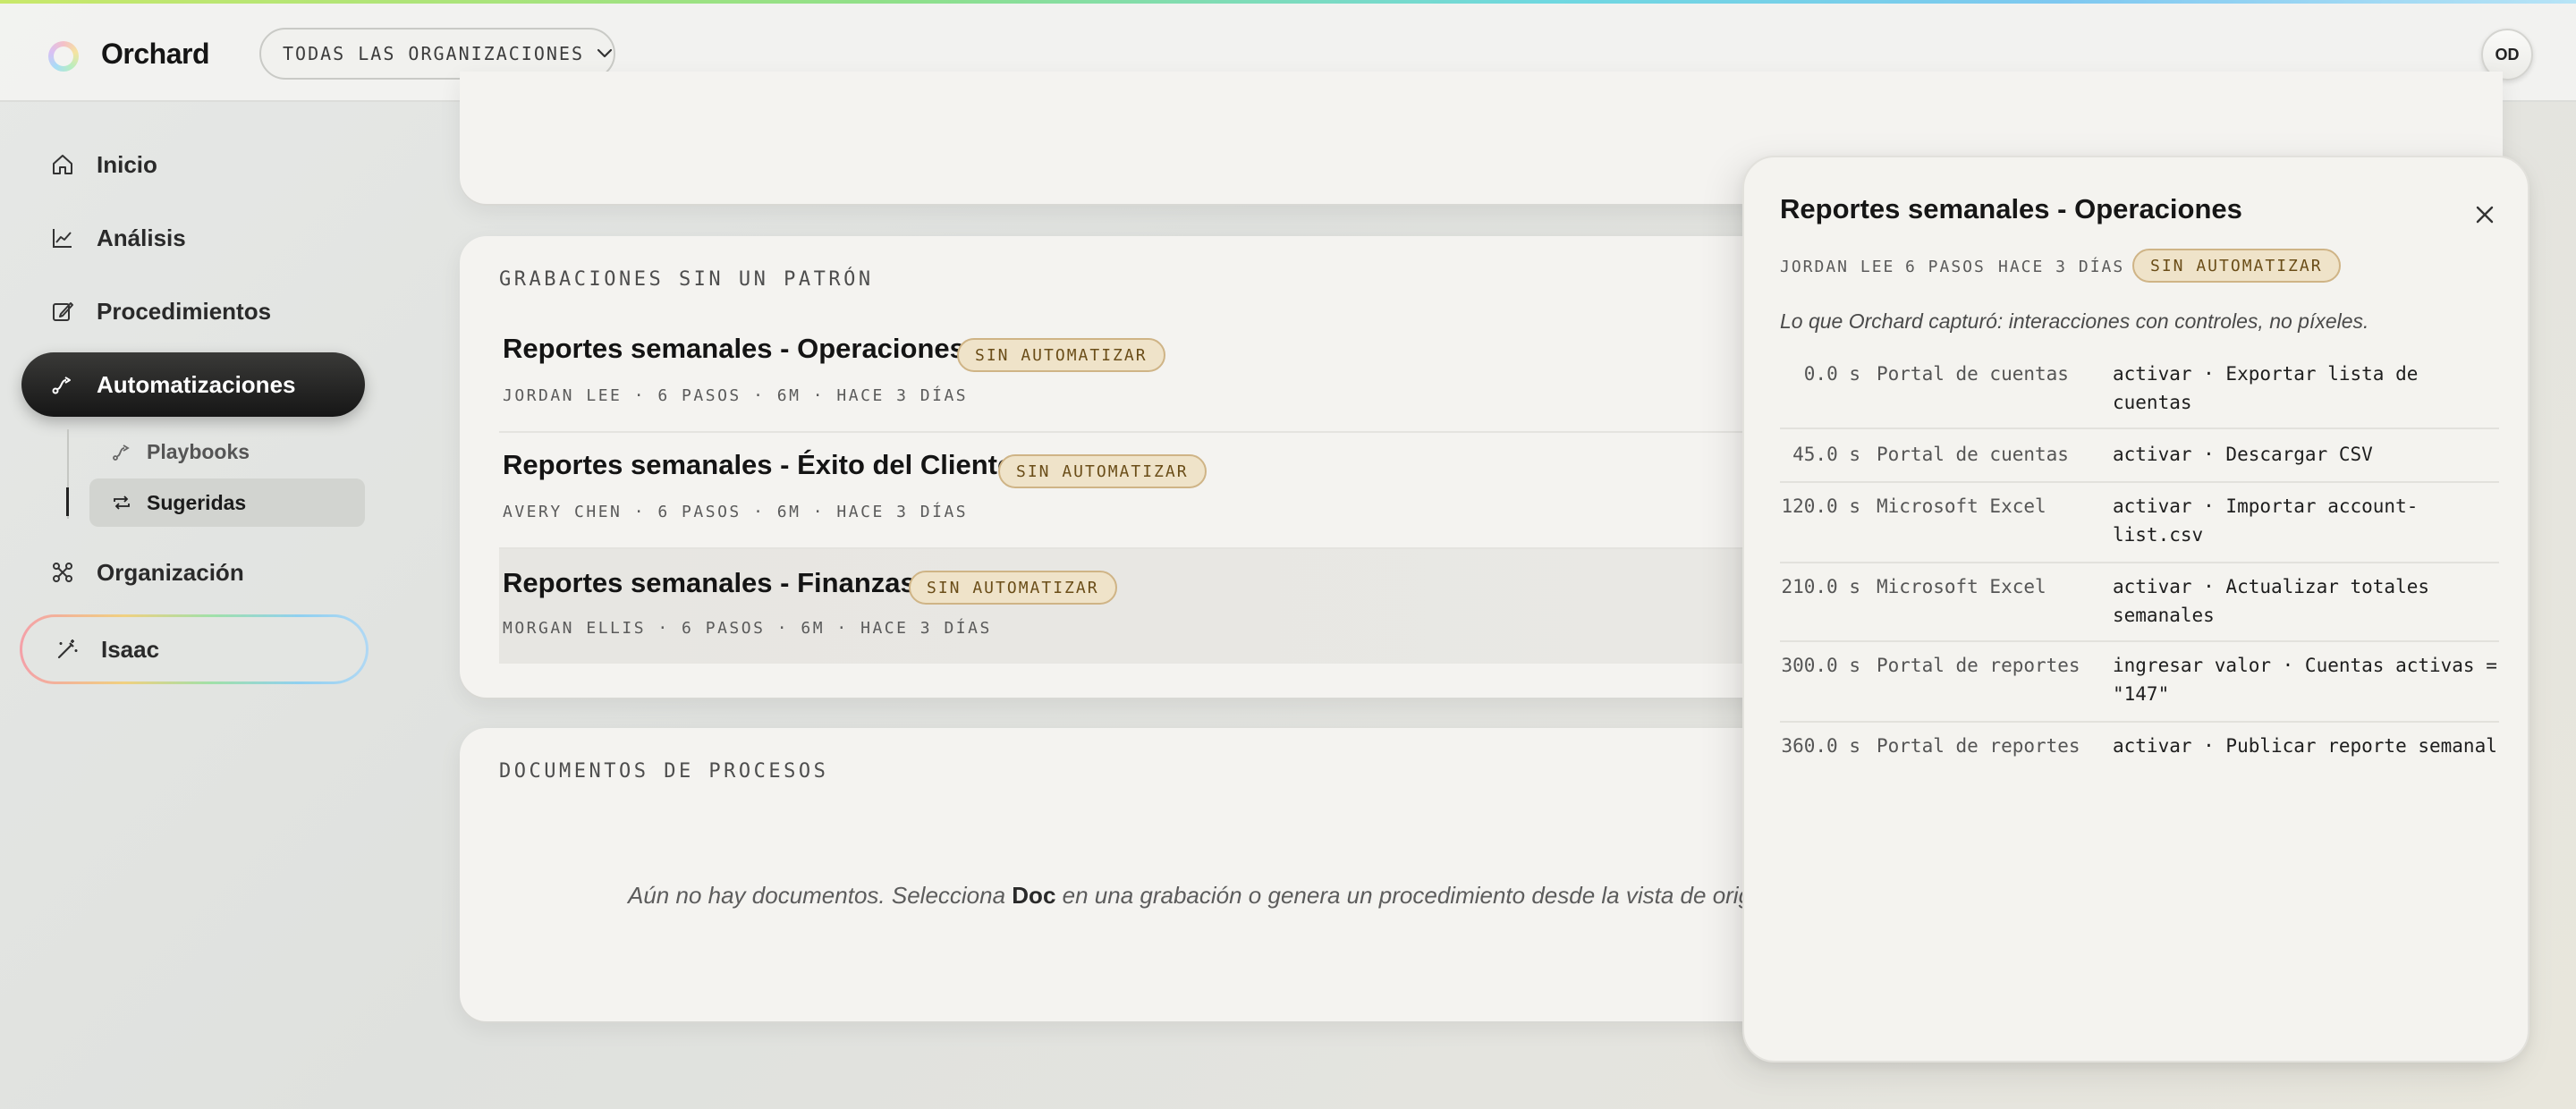  What do you see at coordinates (1820, 586) in the screenshot?
I see `event-time: 210.0 s` at bounding box center [1820, 586].